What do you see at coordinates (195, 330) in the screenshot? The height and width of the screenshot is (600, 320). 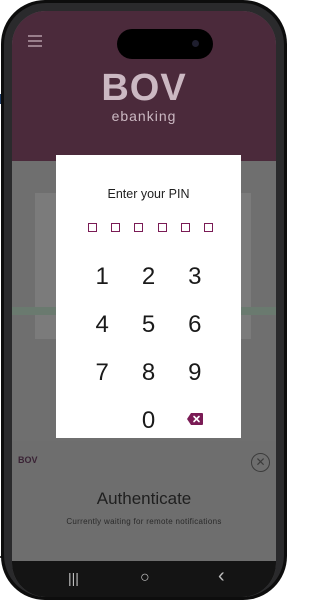 I see `key-6: 6` at bounding box center [195, 330].